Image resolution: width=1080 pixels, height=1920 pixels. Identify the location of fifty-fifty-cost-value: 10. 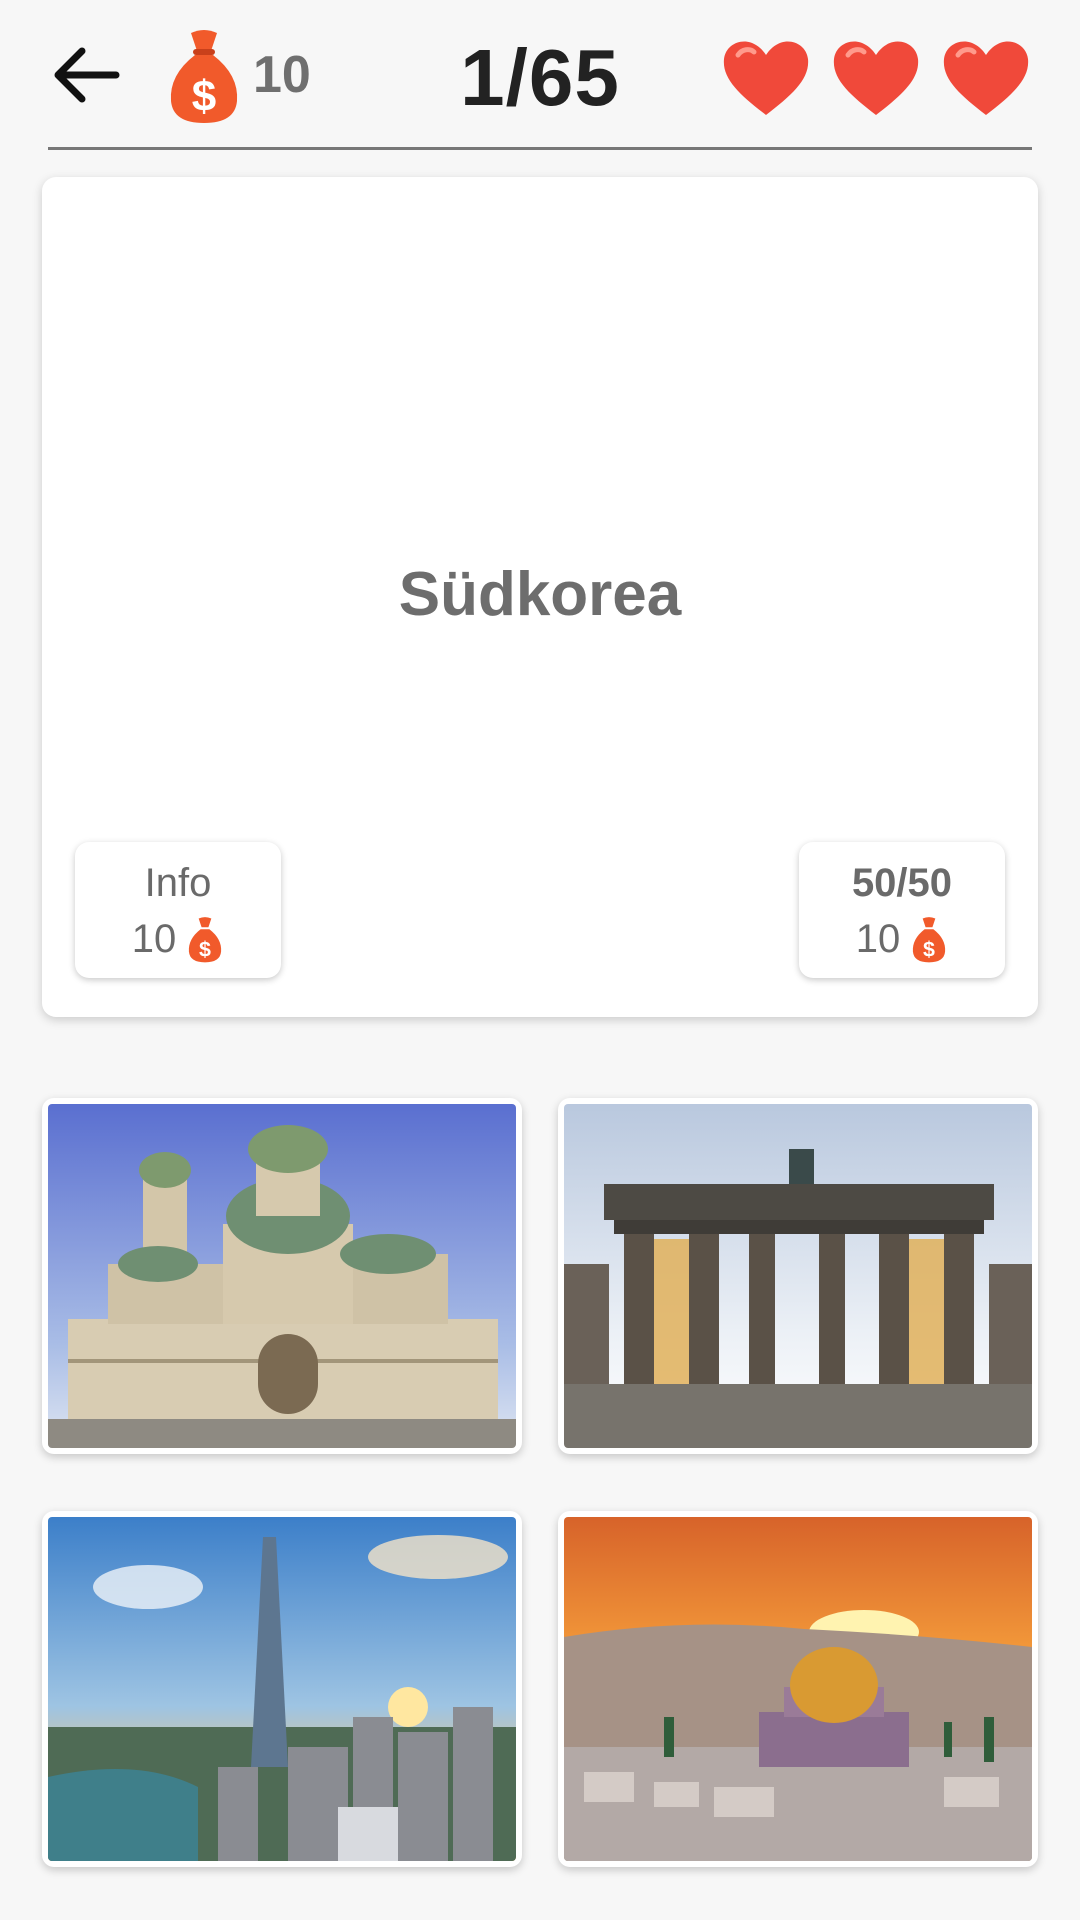
(878, 939).